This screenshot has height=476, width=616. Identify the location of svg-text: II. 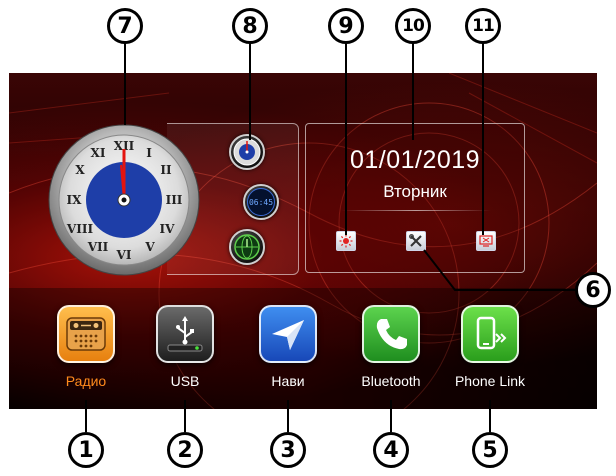
(166, 170).